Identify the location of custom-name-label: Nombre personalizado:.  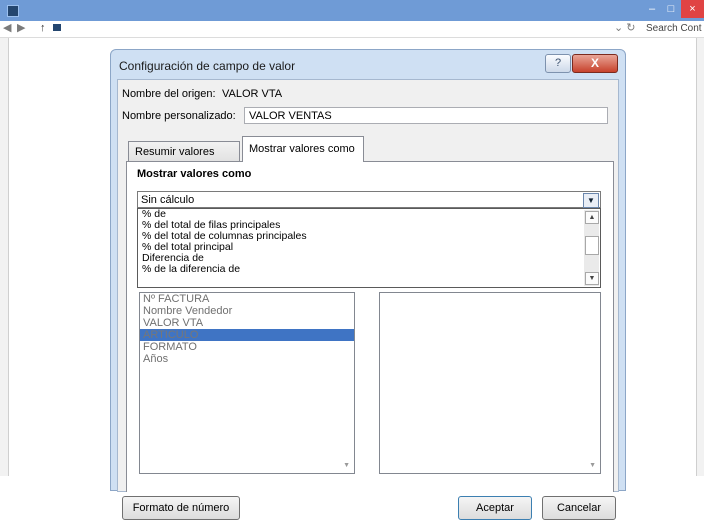
(179, 116).